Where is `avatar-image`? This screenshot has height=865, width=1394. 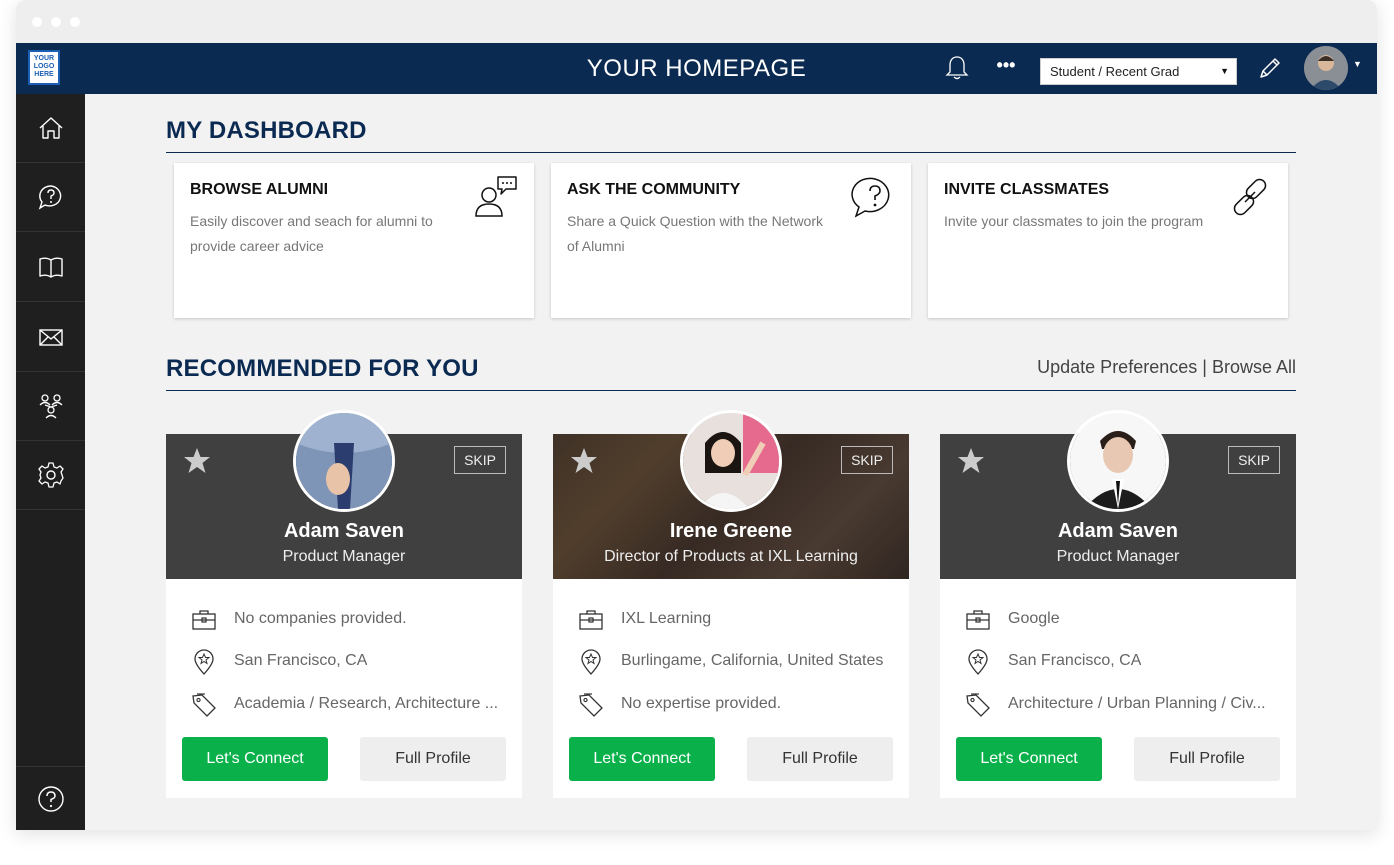
avatar-image is located at coordinates (1326, 68).